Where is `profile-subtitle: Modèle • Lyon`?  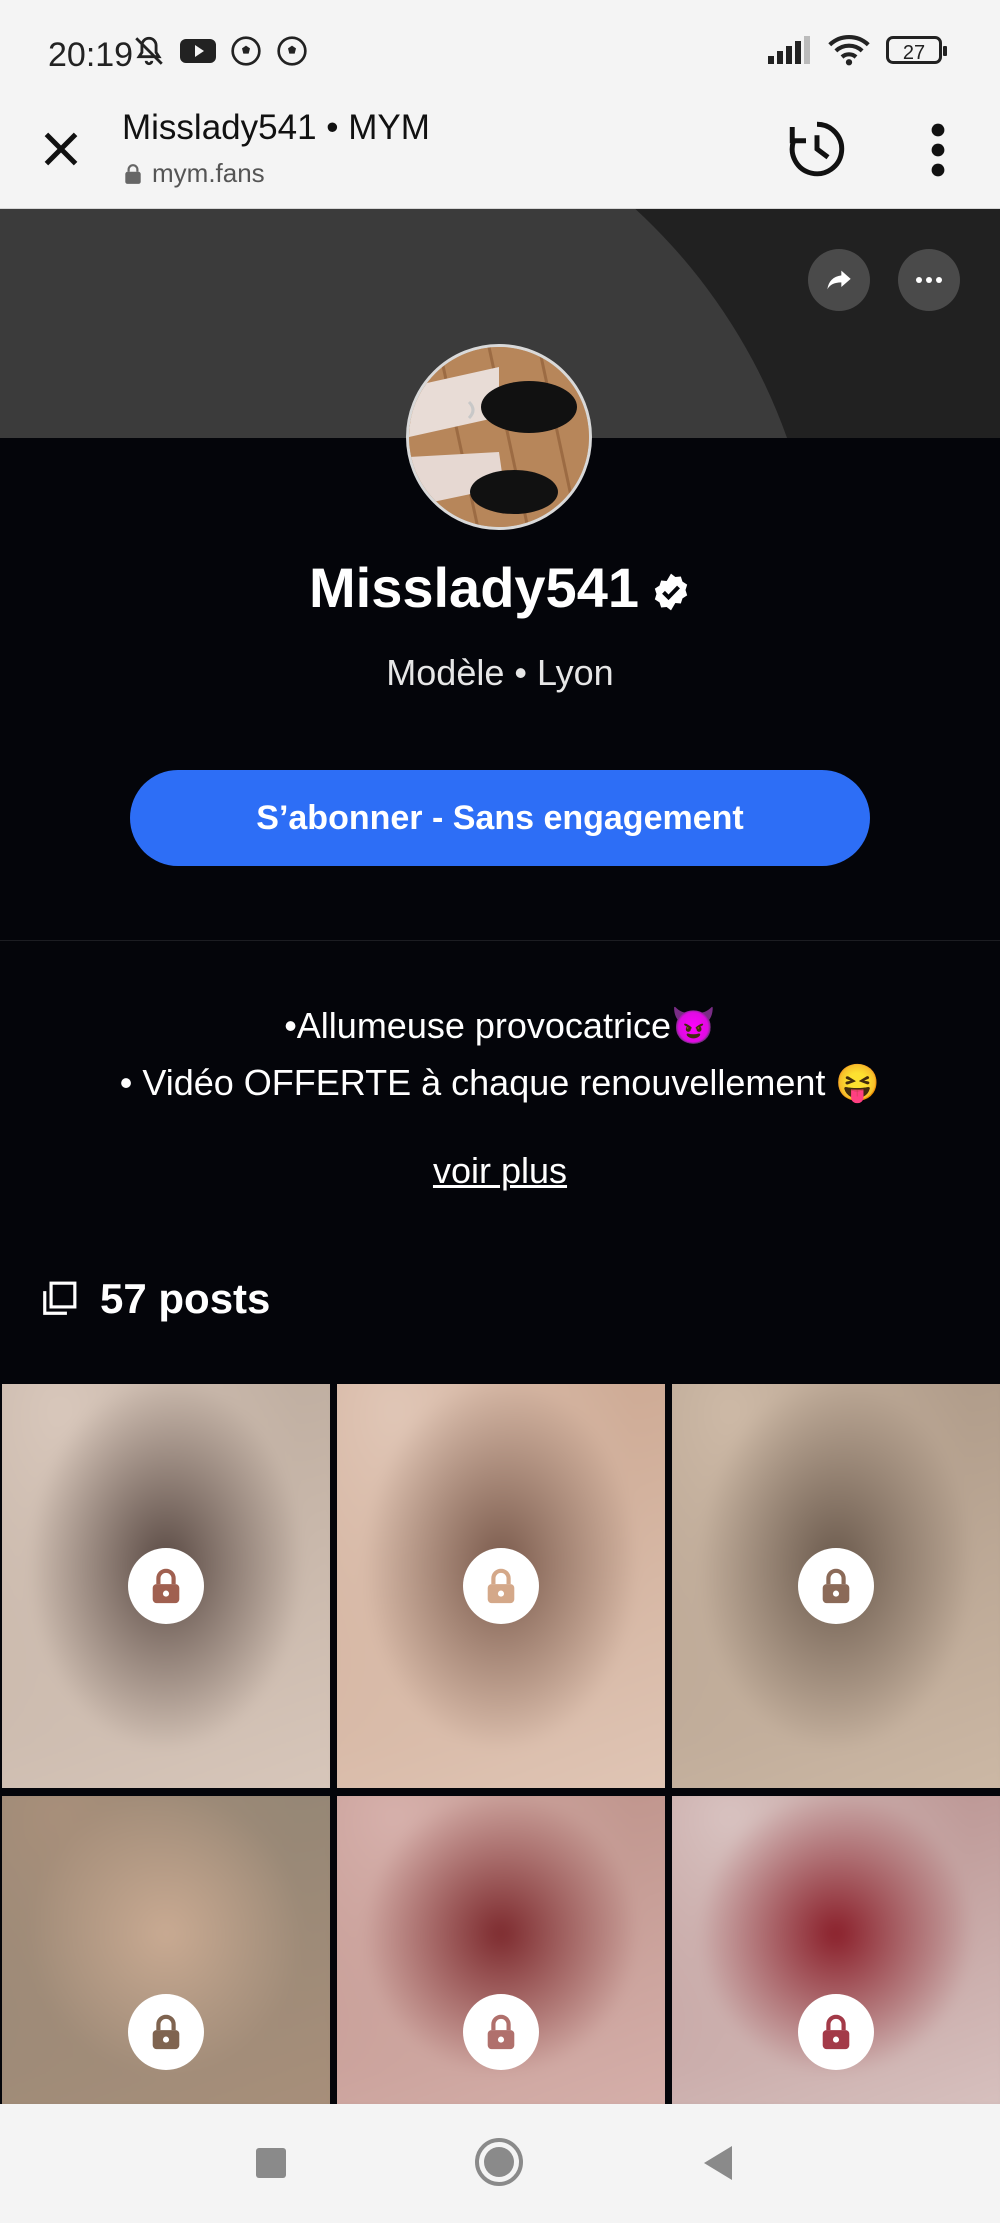 profile-subtitle: Modèle • Lyon is located at coordinates (500, 672).